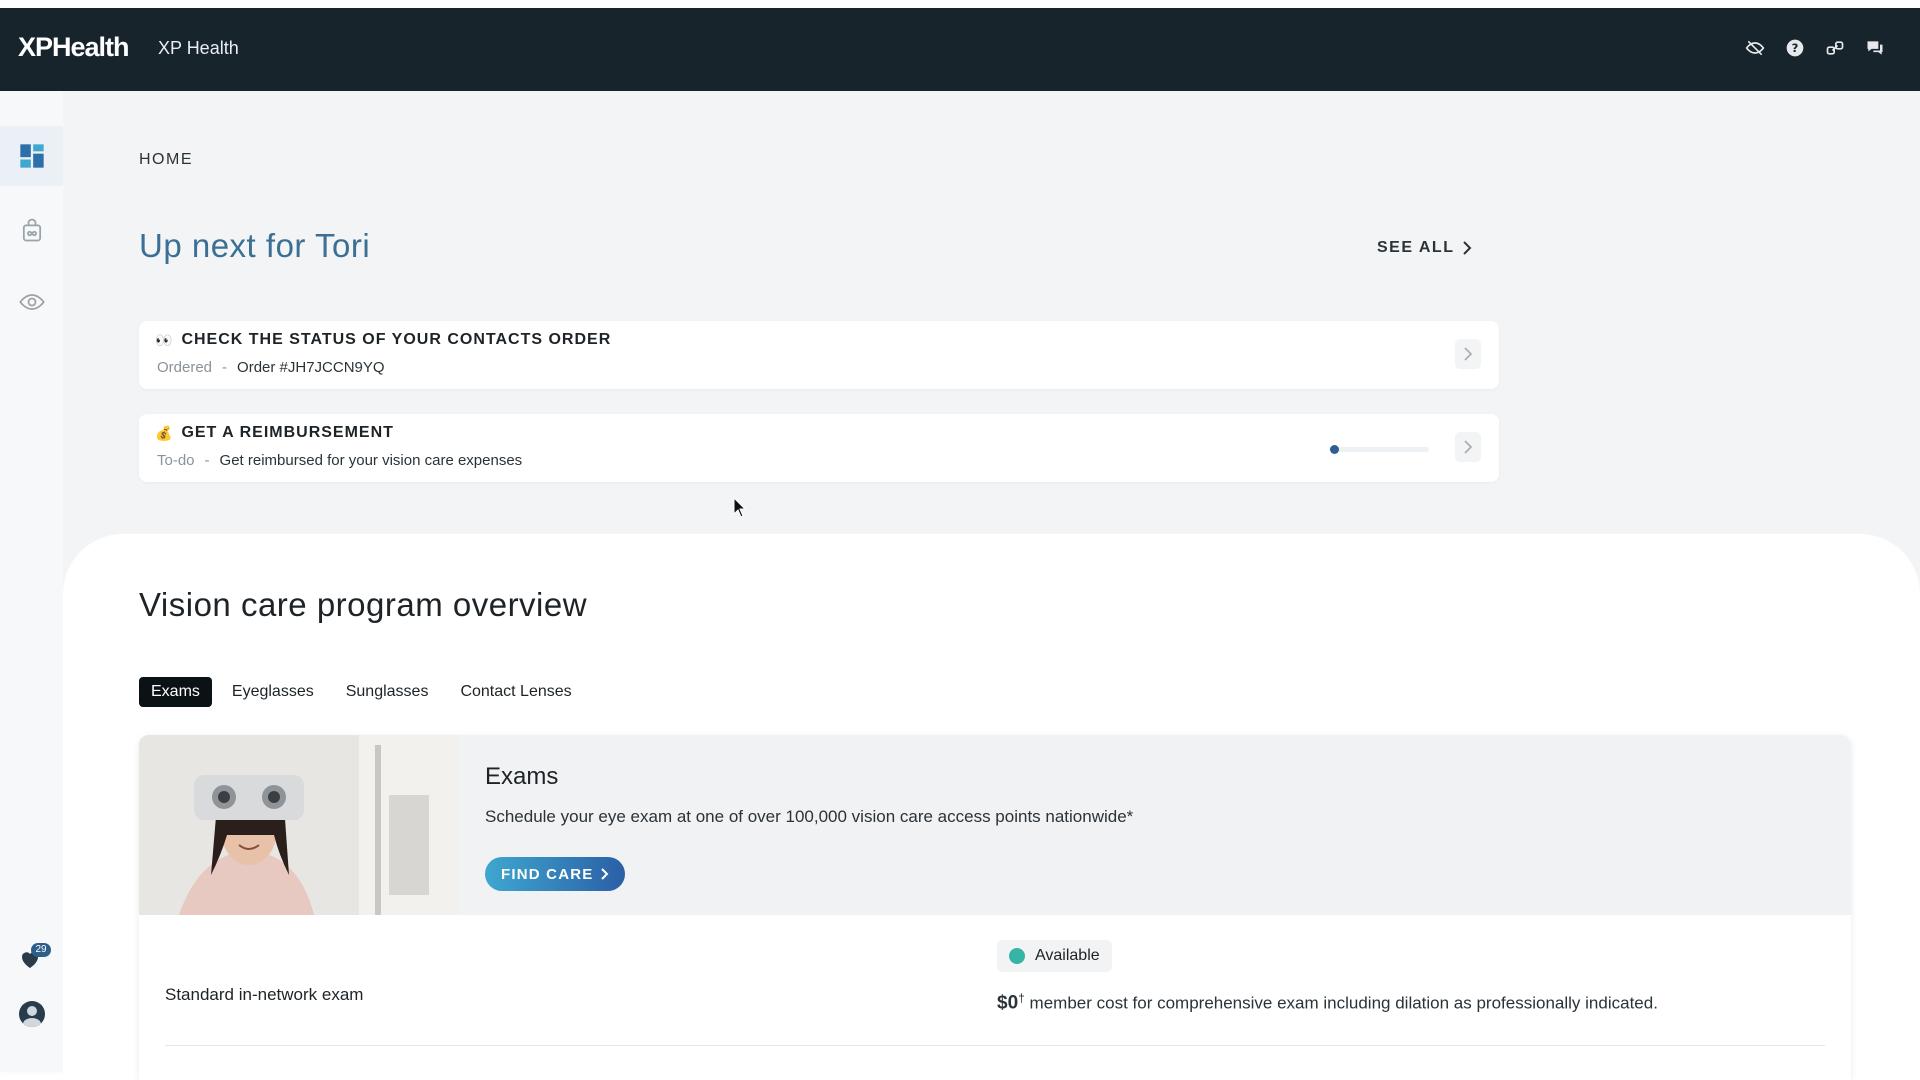 The image size is (1920, 1080). I want to click on tab-sunglasses: Sunglasses, so click(387, 692).